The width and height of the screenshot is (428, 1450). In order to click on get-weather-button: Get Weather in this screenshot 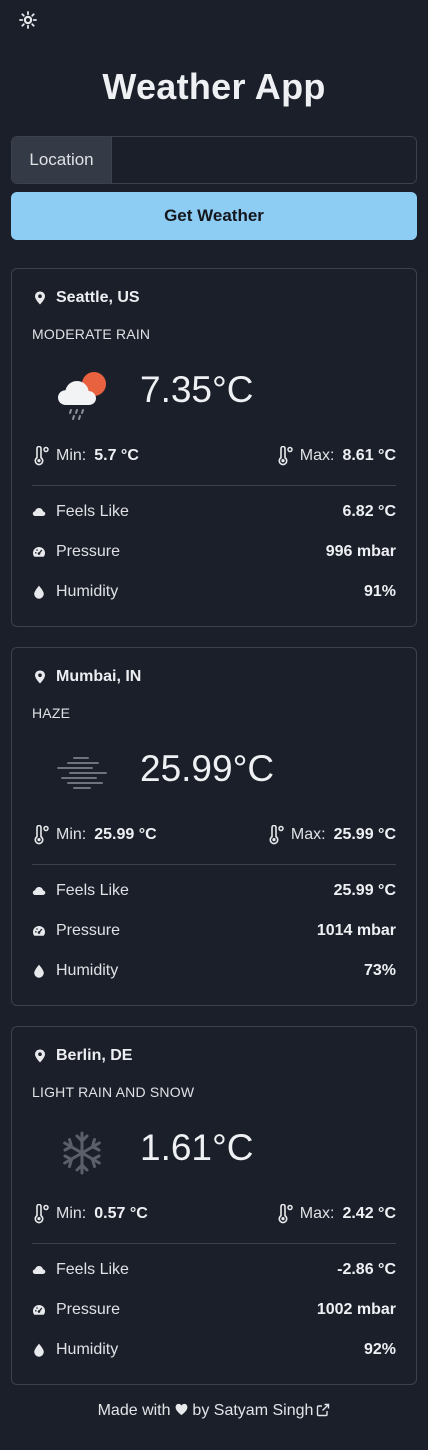, I will do `click(214, 216)`.